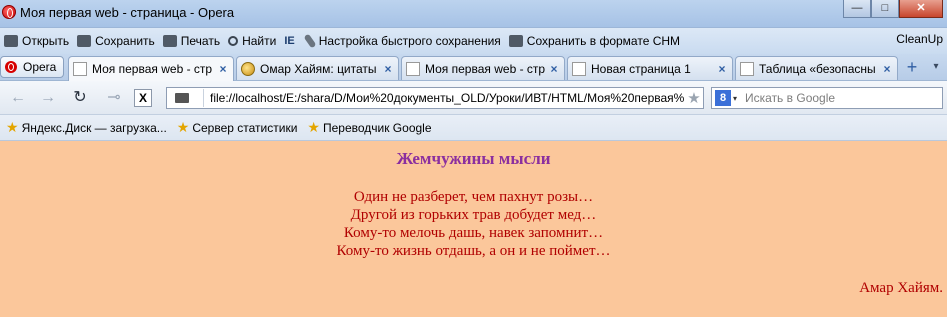 This screenshot has width=947, height=317. Describe the element at coordinates (594, 41) in the screenshot. I see `save-chm-button: Сохранить в формате CHM` at that location.